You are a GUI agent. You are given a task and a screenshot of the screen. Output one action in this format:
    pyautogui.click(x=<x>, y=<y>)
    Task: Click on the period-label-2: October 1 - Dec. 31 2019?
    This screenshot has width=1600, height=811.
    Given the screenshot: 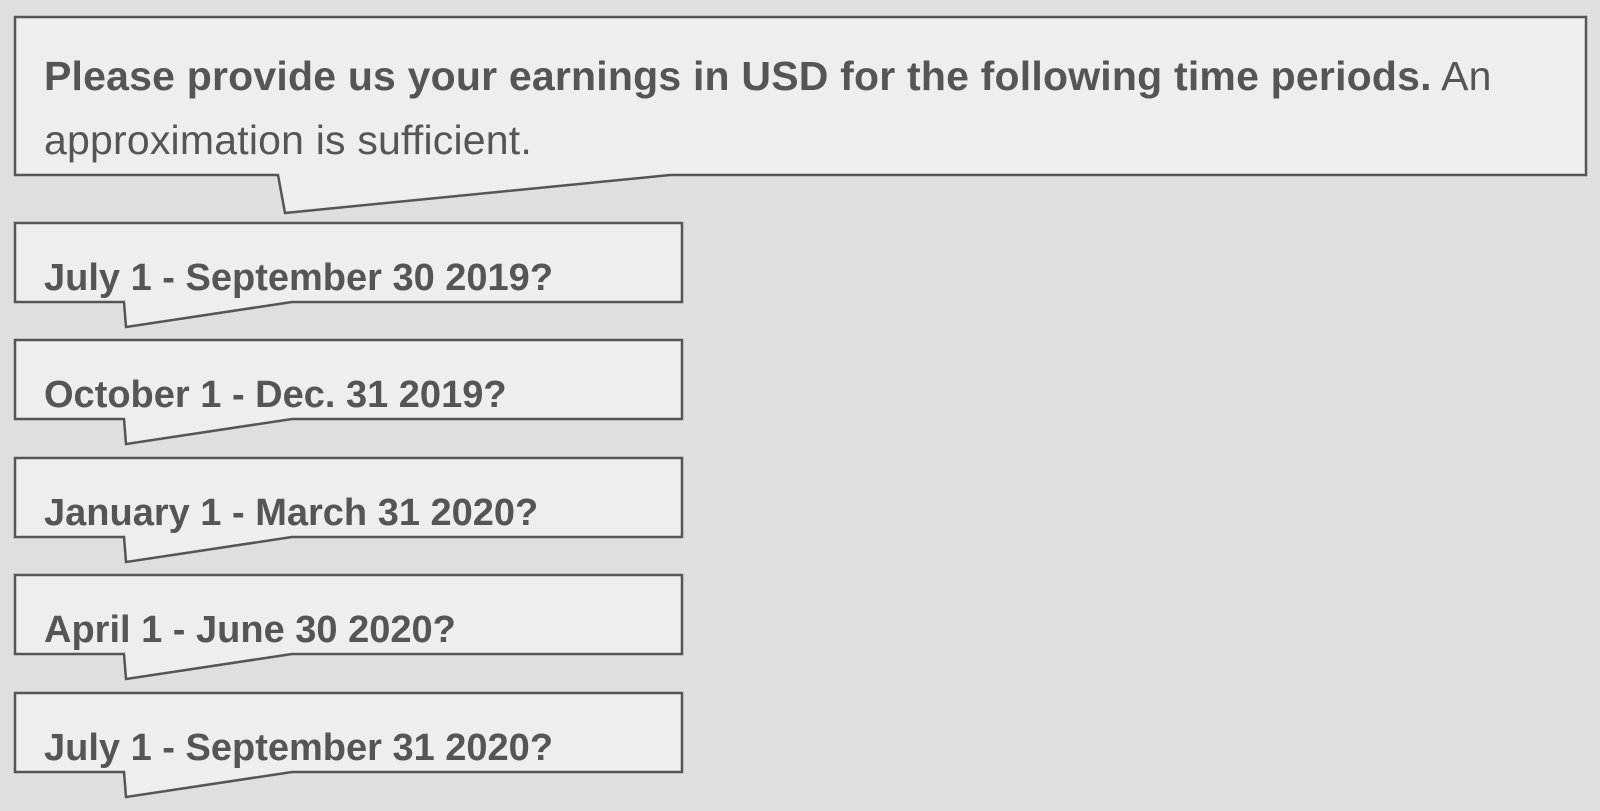 What is the action you would take?
    pyautogui.click(x=275, y=395)
    